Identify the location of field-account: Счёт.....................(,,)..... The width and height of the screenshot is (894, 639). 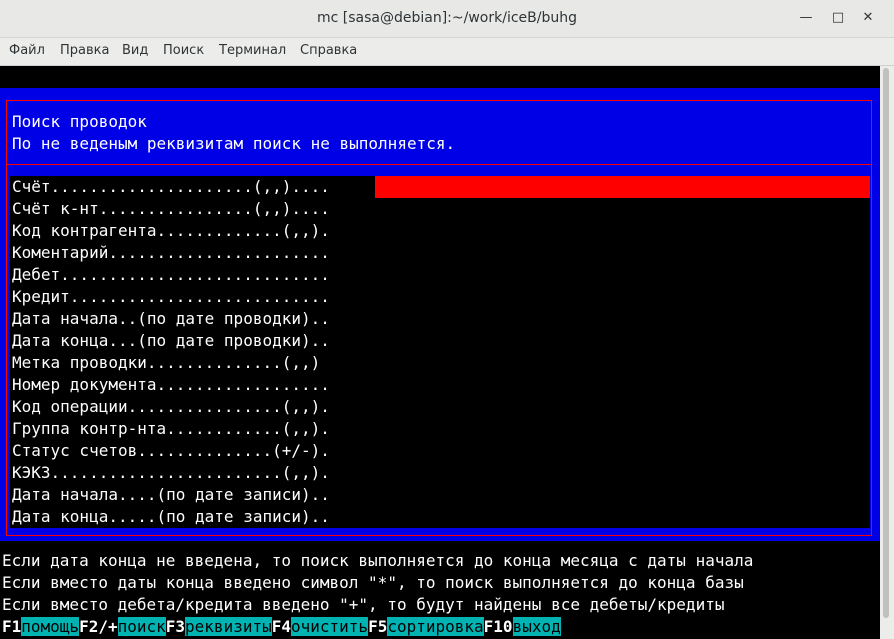
(171, 187).